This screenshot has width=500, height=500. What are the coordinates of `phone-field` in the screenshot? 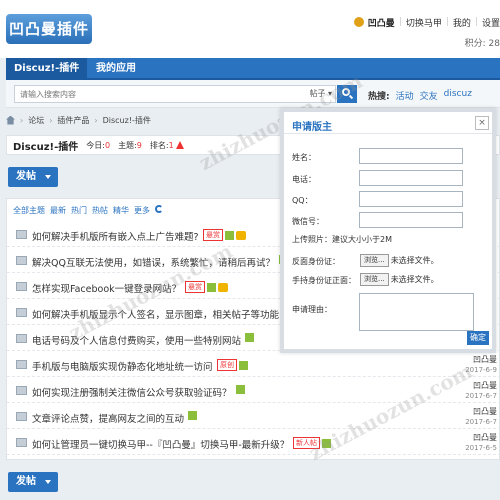 It's located at (411, 178).